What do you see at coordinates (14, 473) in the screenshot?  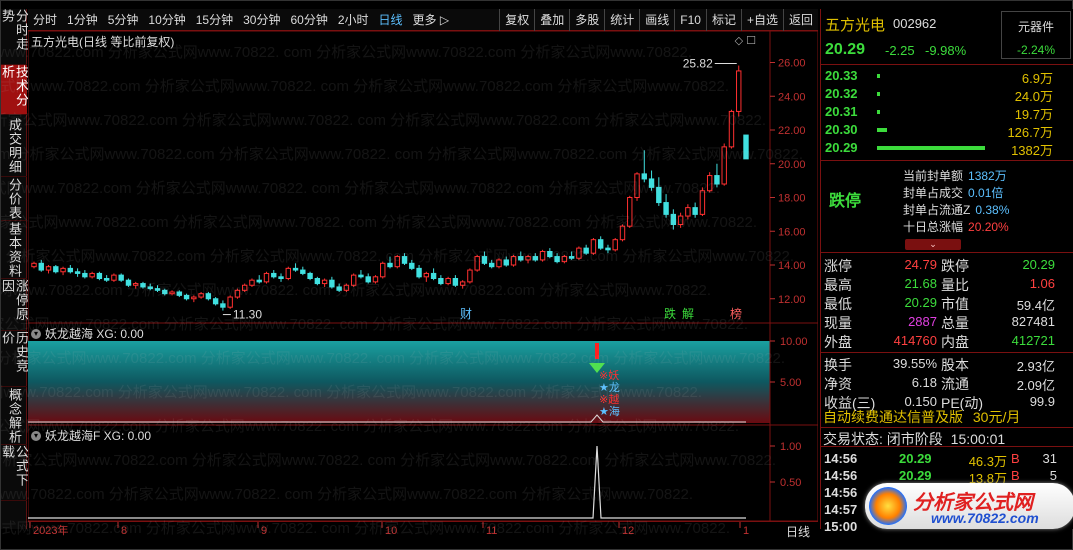 I see `sidebar-item-8: 公式下载` at bounding box center [14, 473].